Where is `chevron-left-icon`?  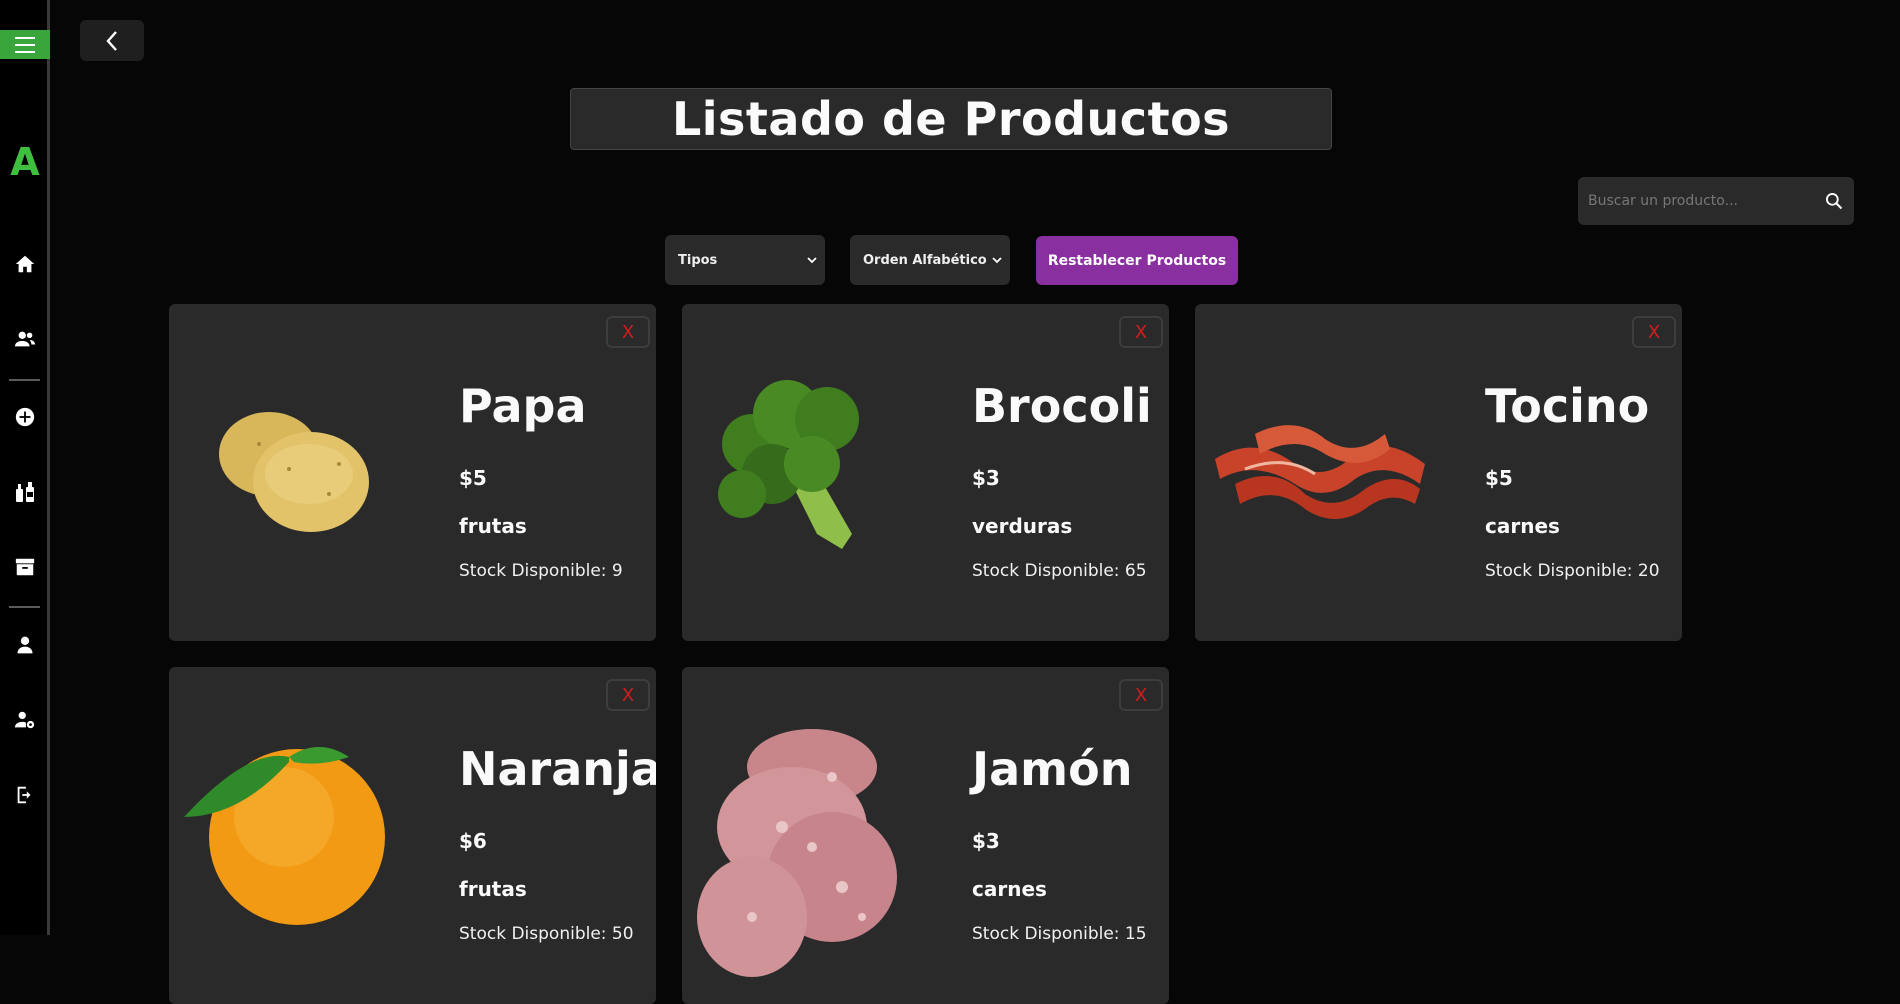
chevron-left-icon is located at coordinates (111, 40).